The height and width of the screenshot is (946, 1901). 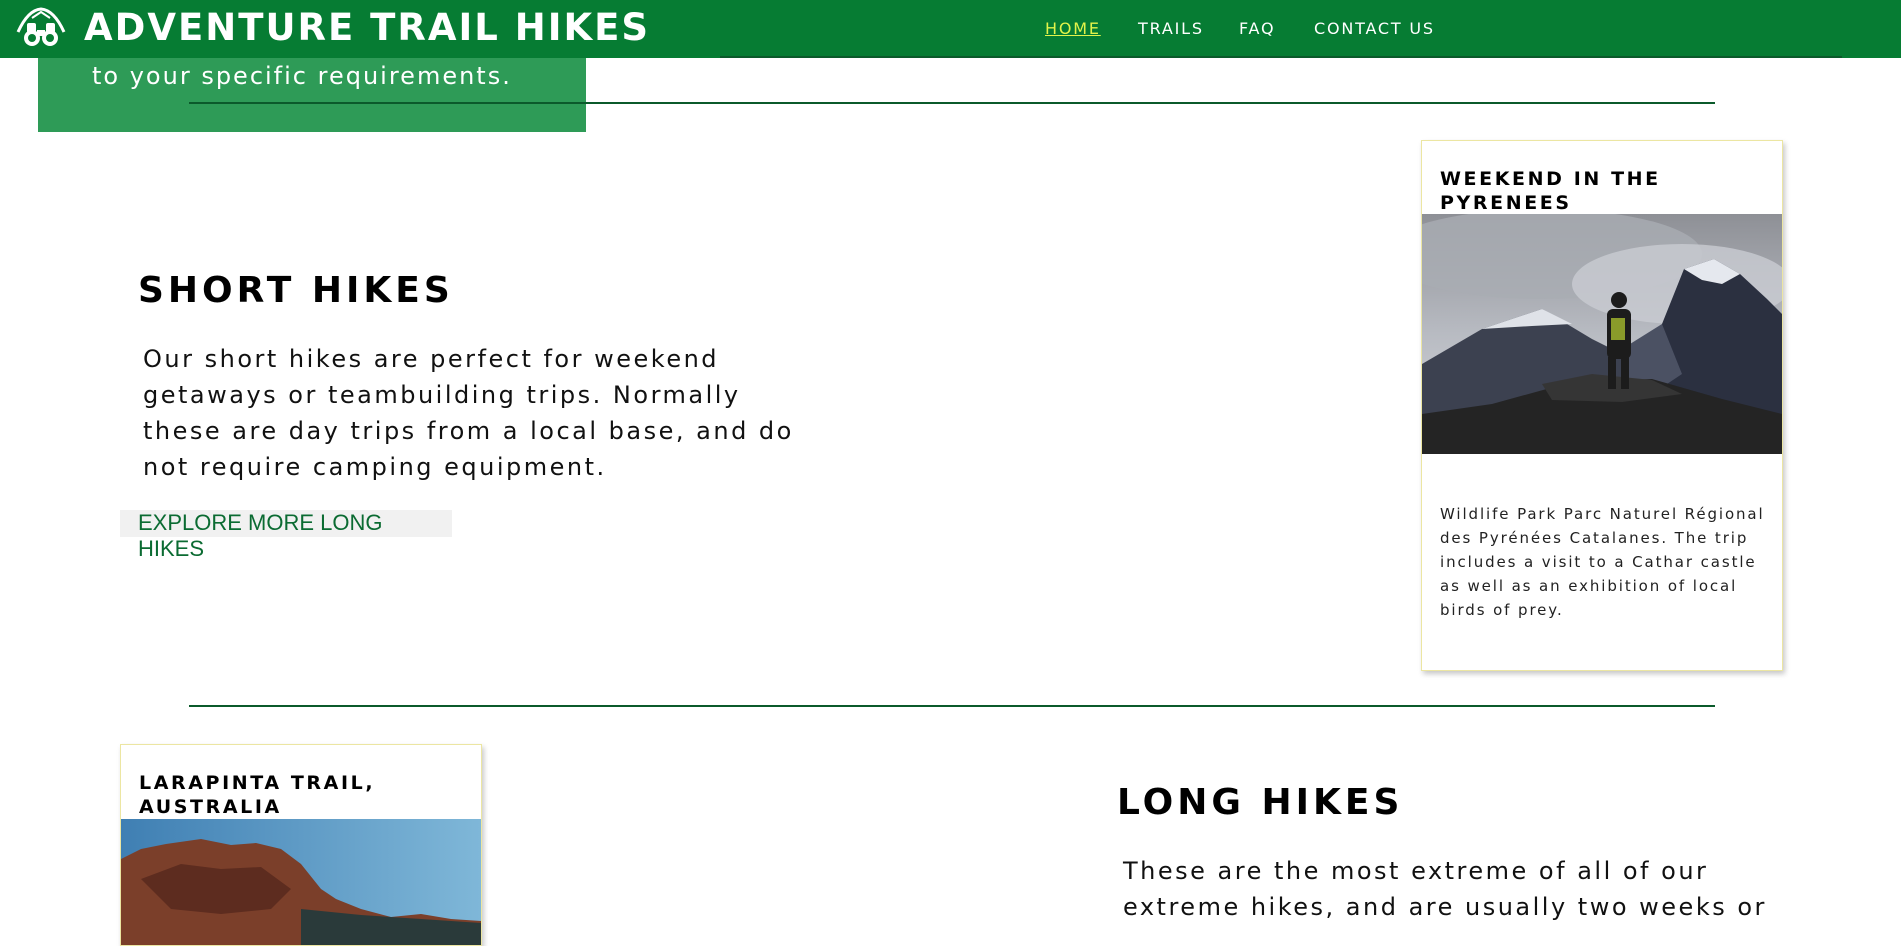 What do you see at coordinates (41, 28) in the screenshot?
I see `binoculars-mountain-icon` at bounding box center [41, 28].